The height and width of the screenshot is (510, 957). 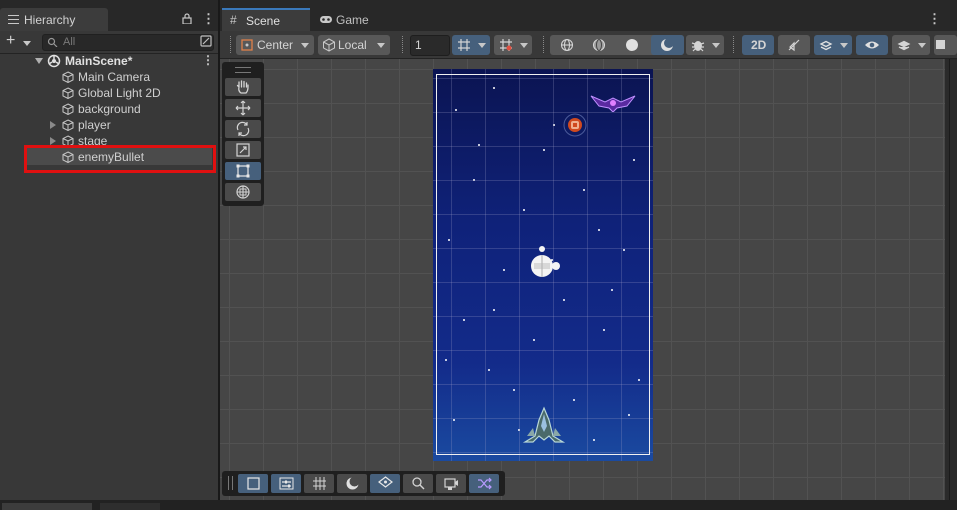 What do you see at coordinates (418, 45) in the screenshot?
I see `grid-snap-value: 1` at bounding box center [418, 45].